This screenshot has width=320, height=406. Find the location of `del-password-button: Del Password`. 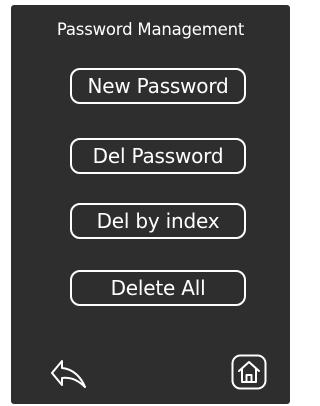

del-password-button: Del Password is located at coordinates (158, 156).